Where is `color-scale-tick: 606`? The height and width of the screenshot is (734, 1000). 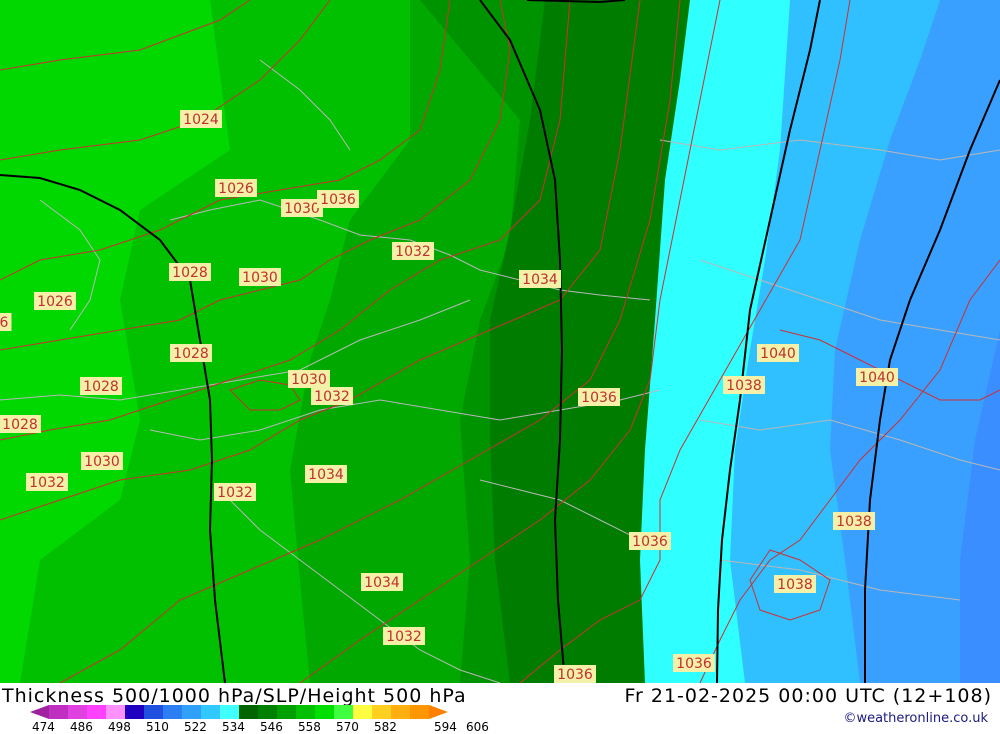 color-scale-tick: 606 is located at coordinates (477, 727).